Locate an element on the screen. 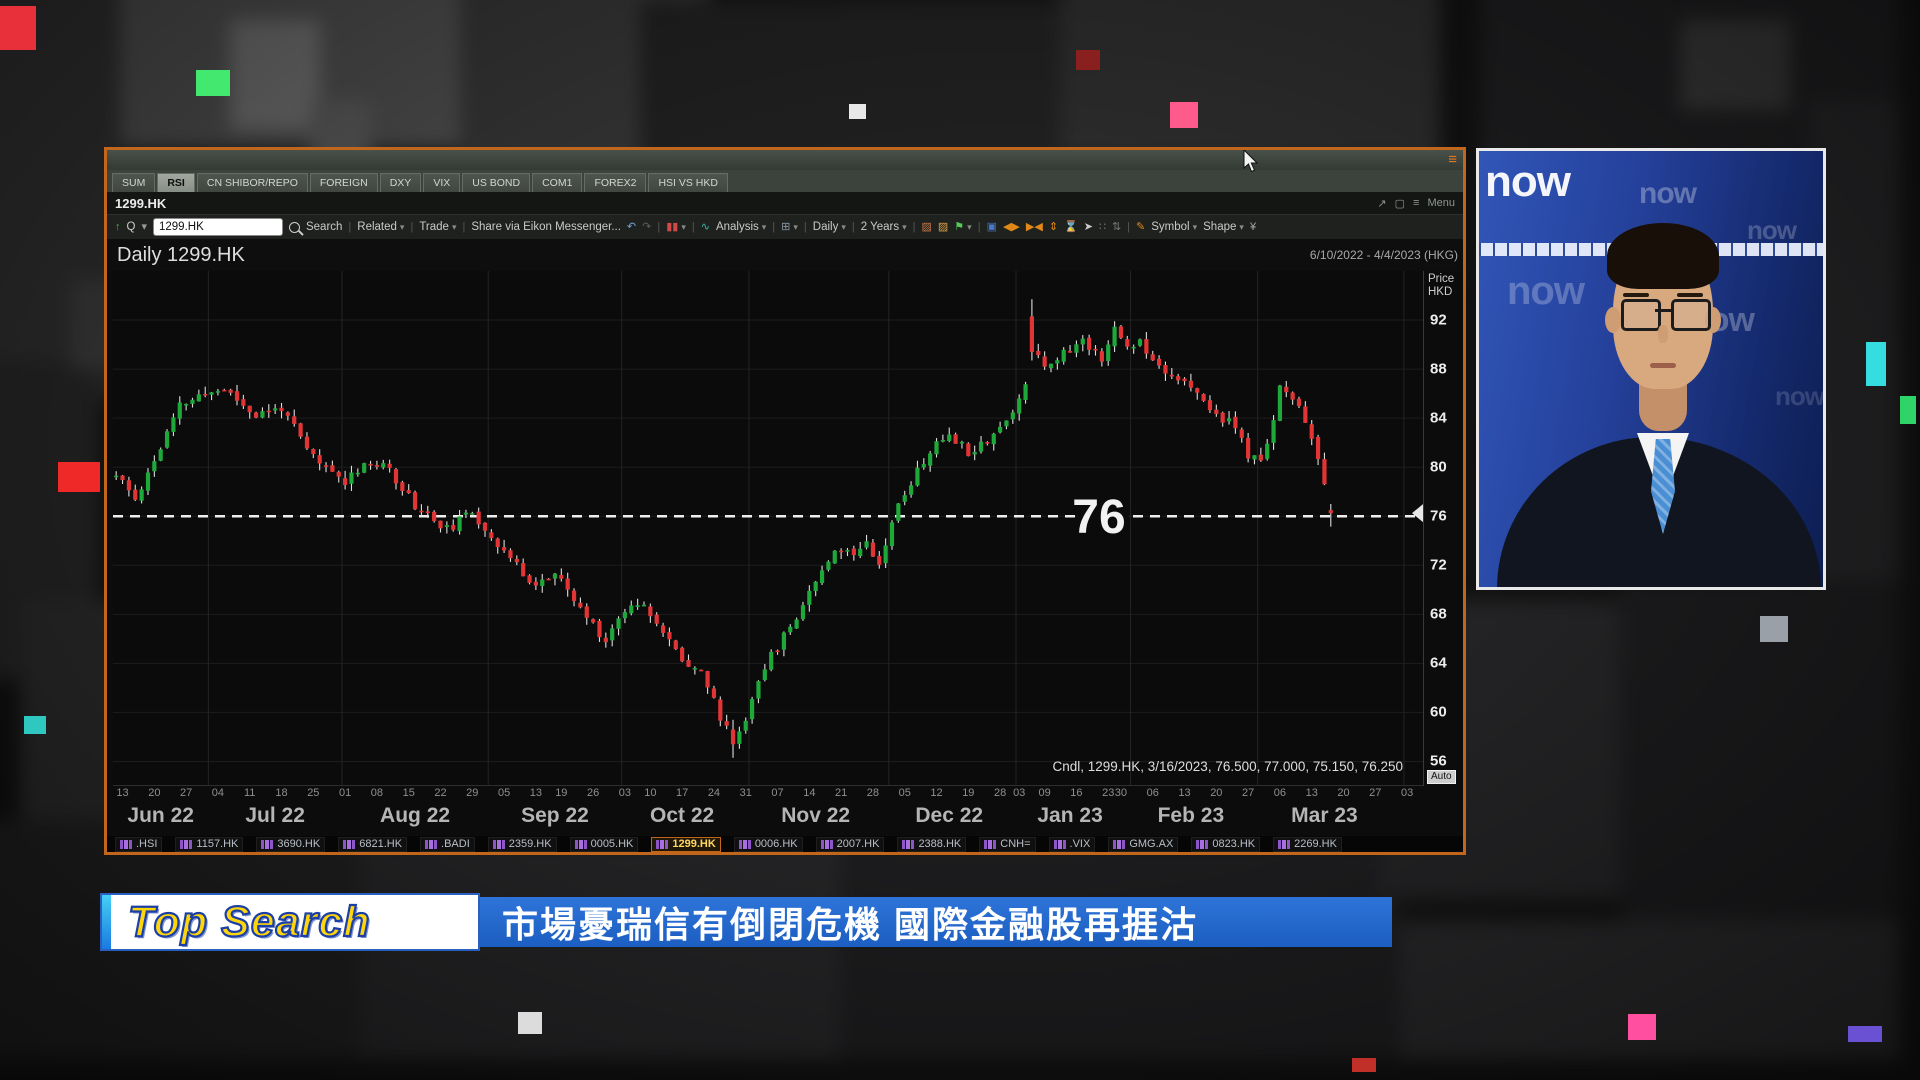 The height and width of the screenshot is (1080, 1920). dropdown-caret-icon: ▾ is located at coordinates (144, 227).